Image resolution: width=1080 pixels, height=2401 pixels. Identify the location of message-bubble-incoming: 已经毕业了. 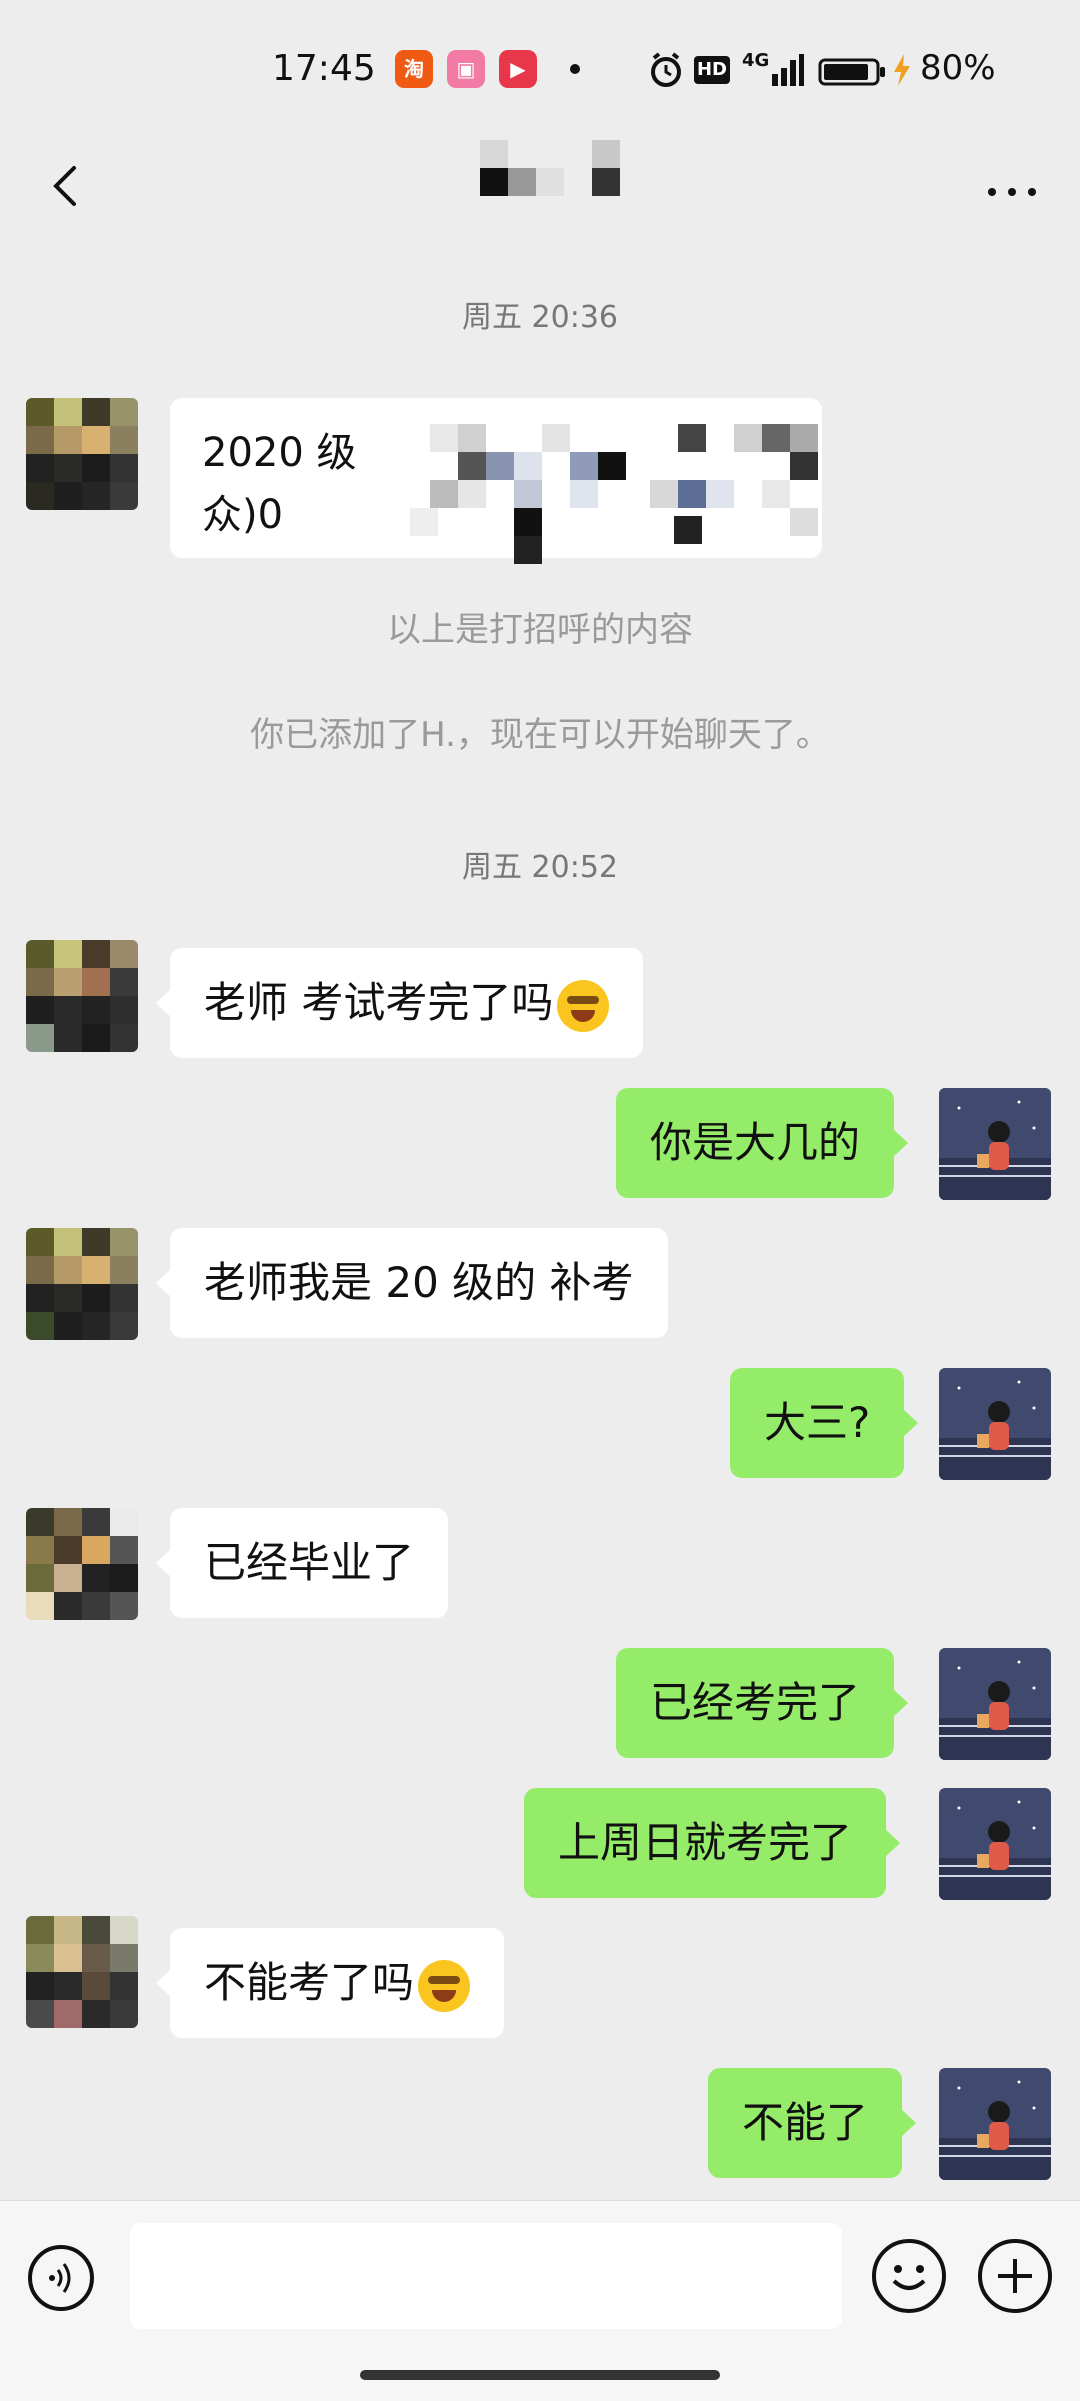
(302, 1563).